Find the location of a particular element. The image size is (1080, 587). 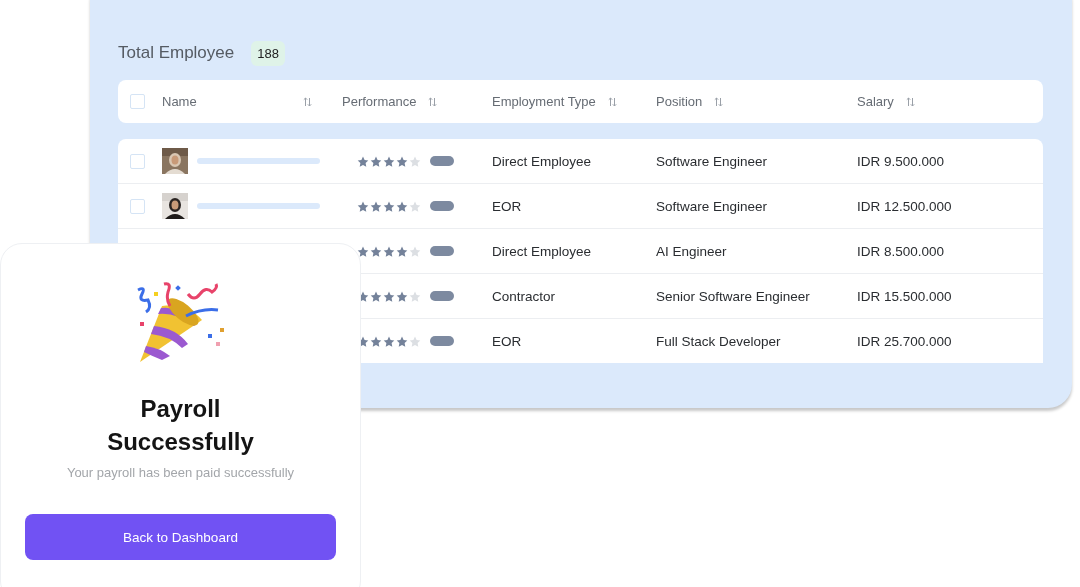

dialog-message: Your payroll has been paid successfully is located at coordinates (180, 472).